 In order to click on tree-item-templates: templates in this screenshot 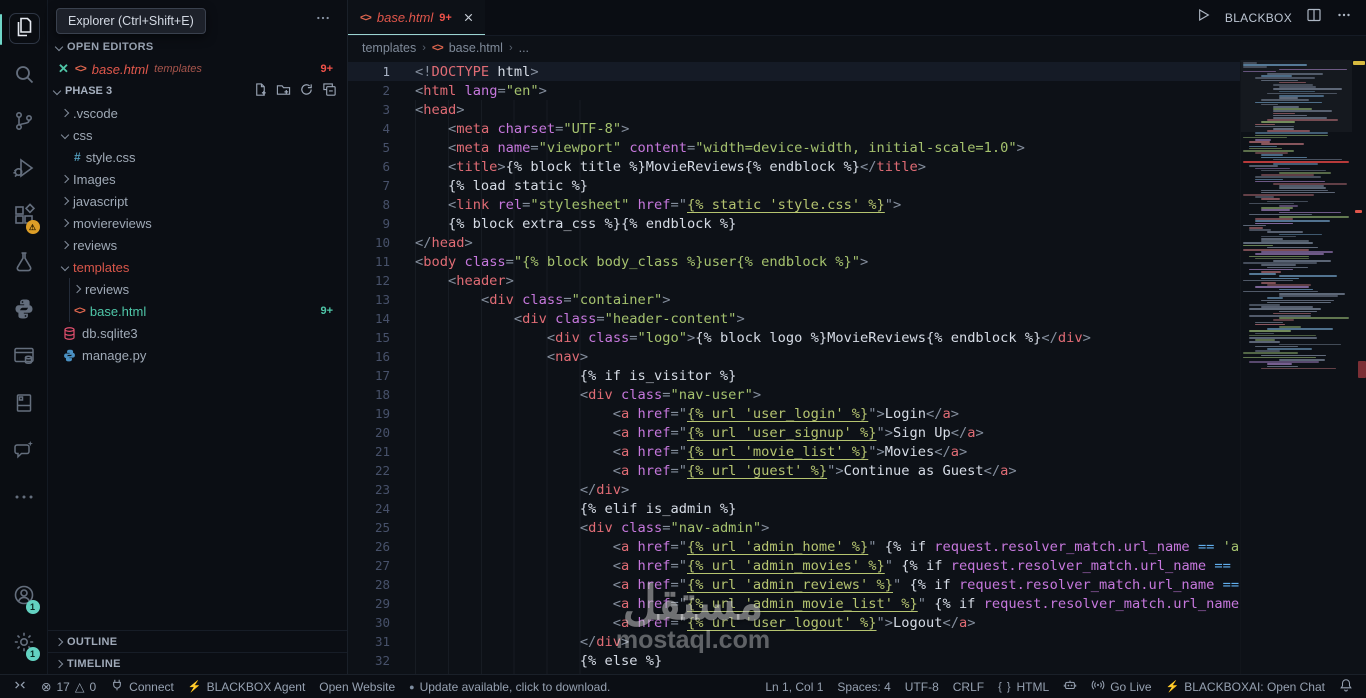, I will do `click(197, 267)`.